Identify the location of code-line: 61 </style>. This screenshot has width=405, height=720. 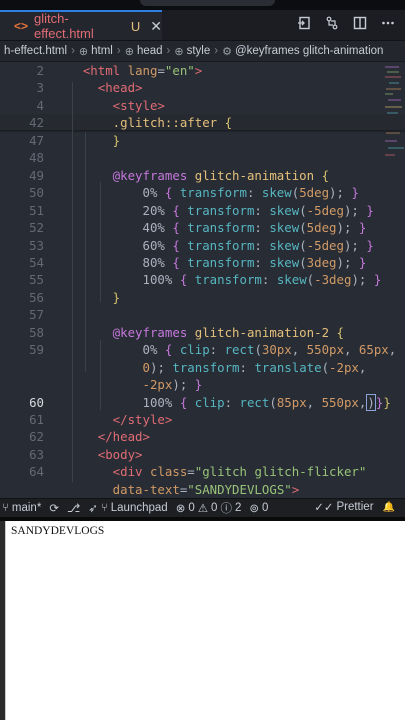
(202, 419).